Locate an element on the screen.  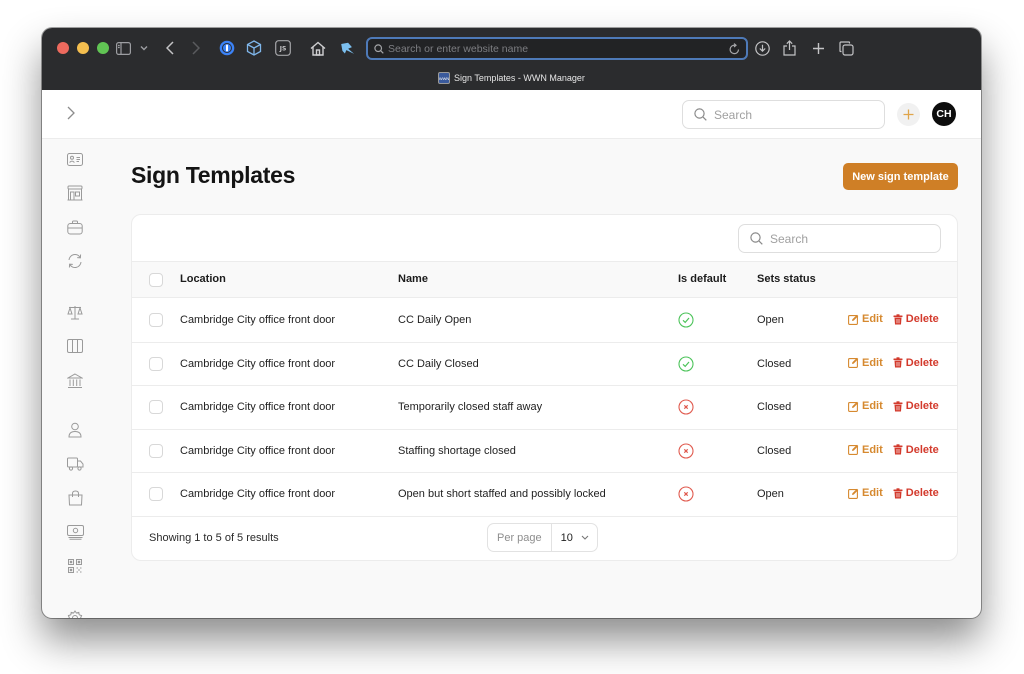
pin-icon is located at coordinates (347, 48).